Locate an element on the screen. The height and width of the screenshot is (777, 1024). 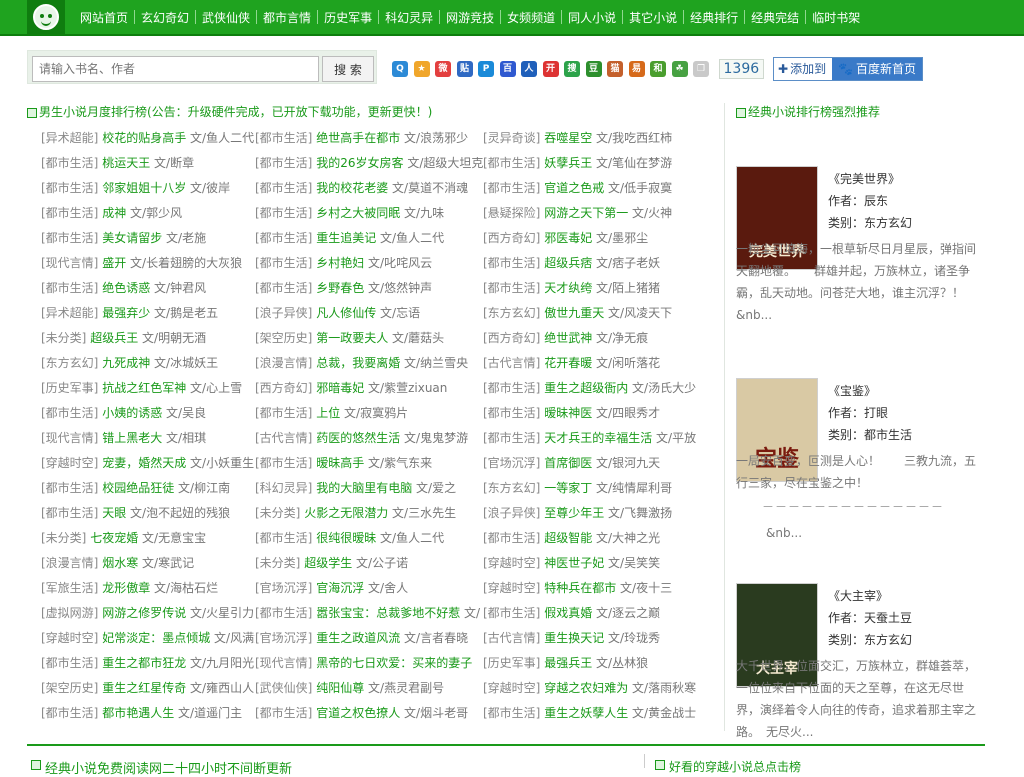
book-link: 重生之政道风流 is located at coordinates (358, 638).